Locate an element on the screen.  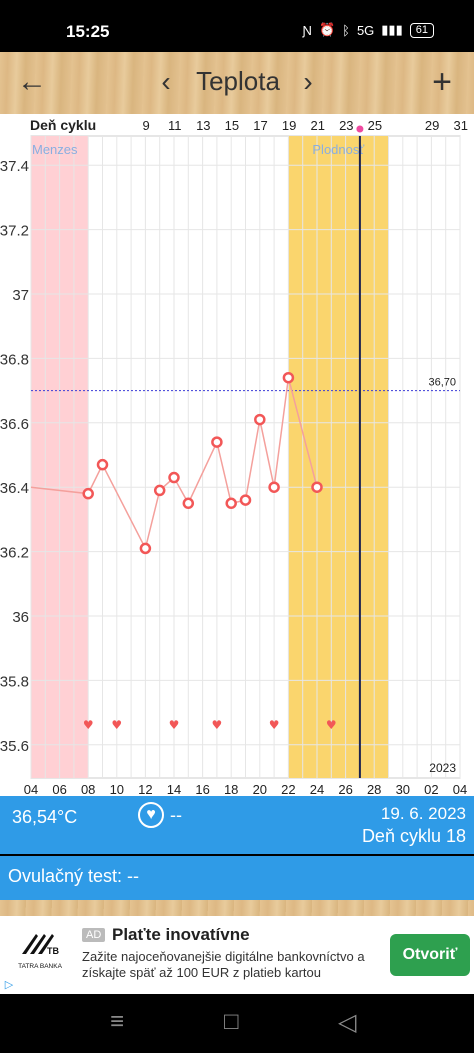
previous-chevron-icon: ‹ is located at coordinates (166, 82).